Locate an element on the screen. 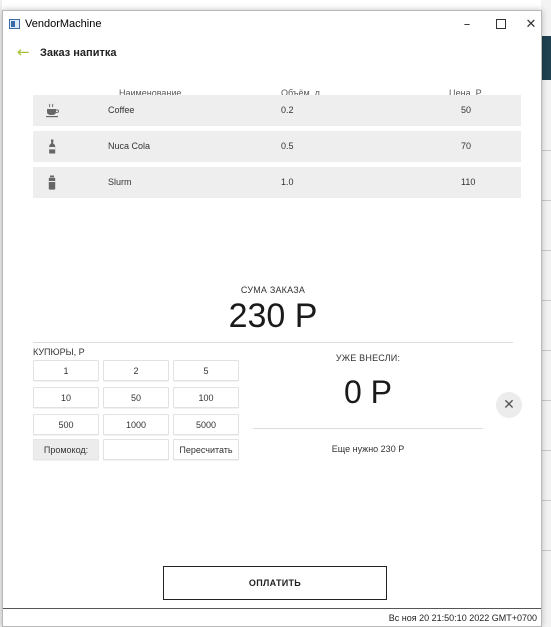  close-window-button: ✕ is located at coordinates (529, 24).